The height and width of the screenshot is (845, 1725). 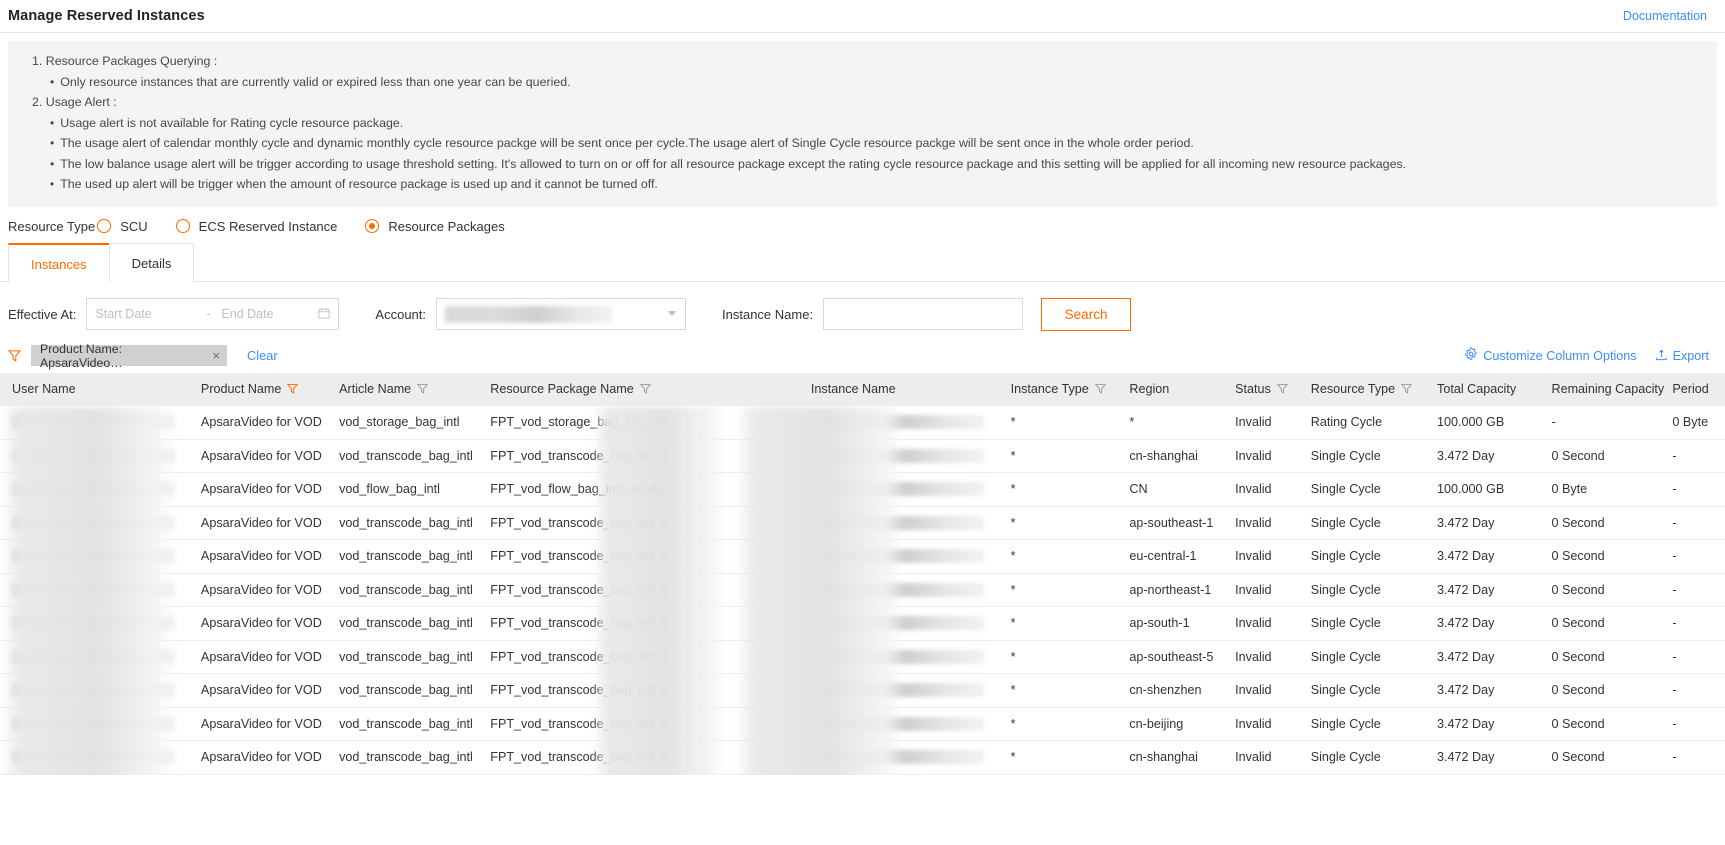 I want to click on tab-details: Details, so click(x=151, y=262).